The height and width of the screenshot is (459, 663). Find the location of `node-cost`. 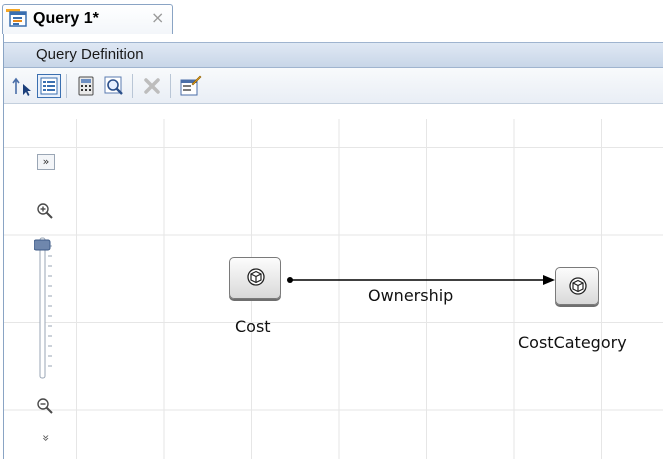

node-cost is located at coordinates (255, 280).